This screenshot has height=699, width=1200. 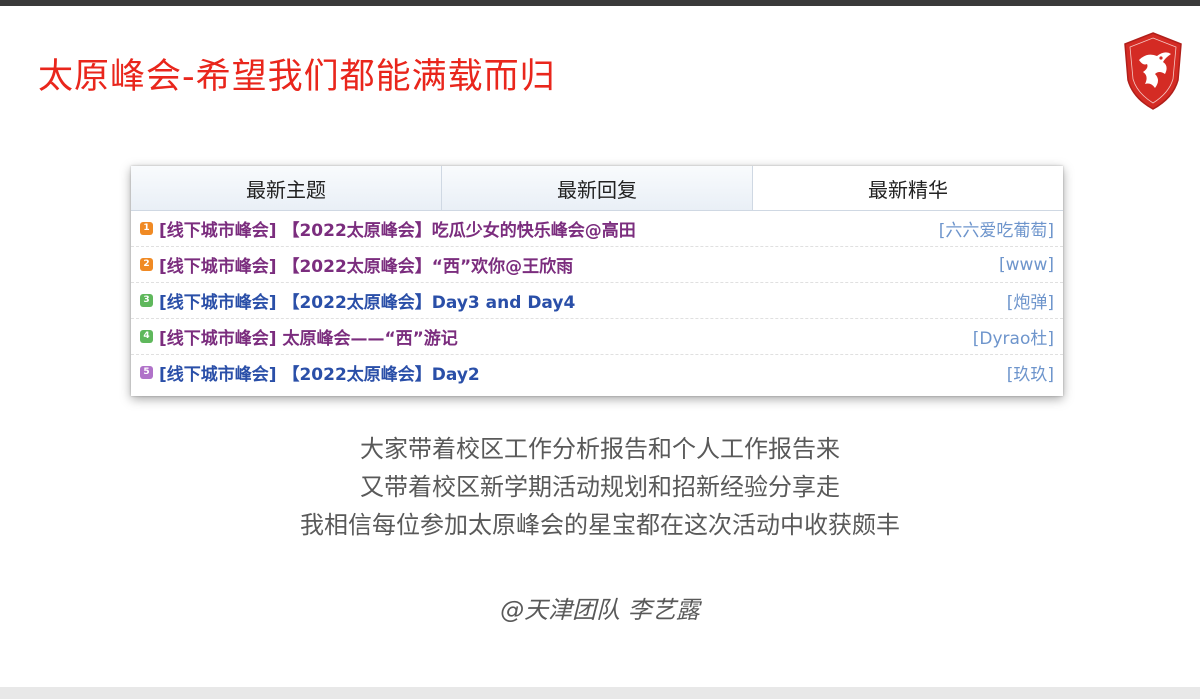 I want to click on summary-line: 大家带着校区工作分析报告和个人工作报告来, so click(x=600, y=449).